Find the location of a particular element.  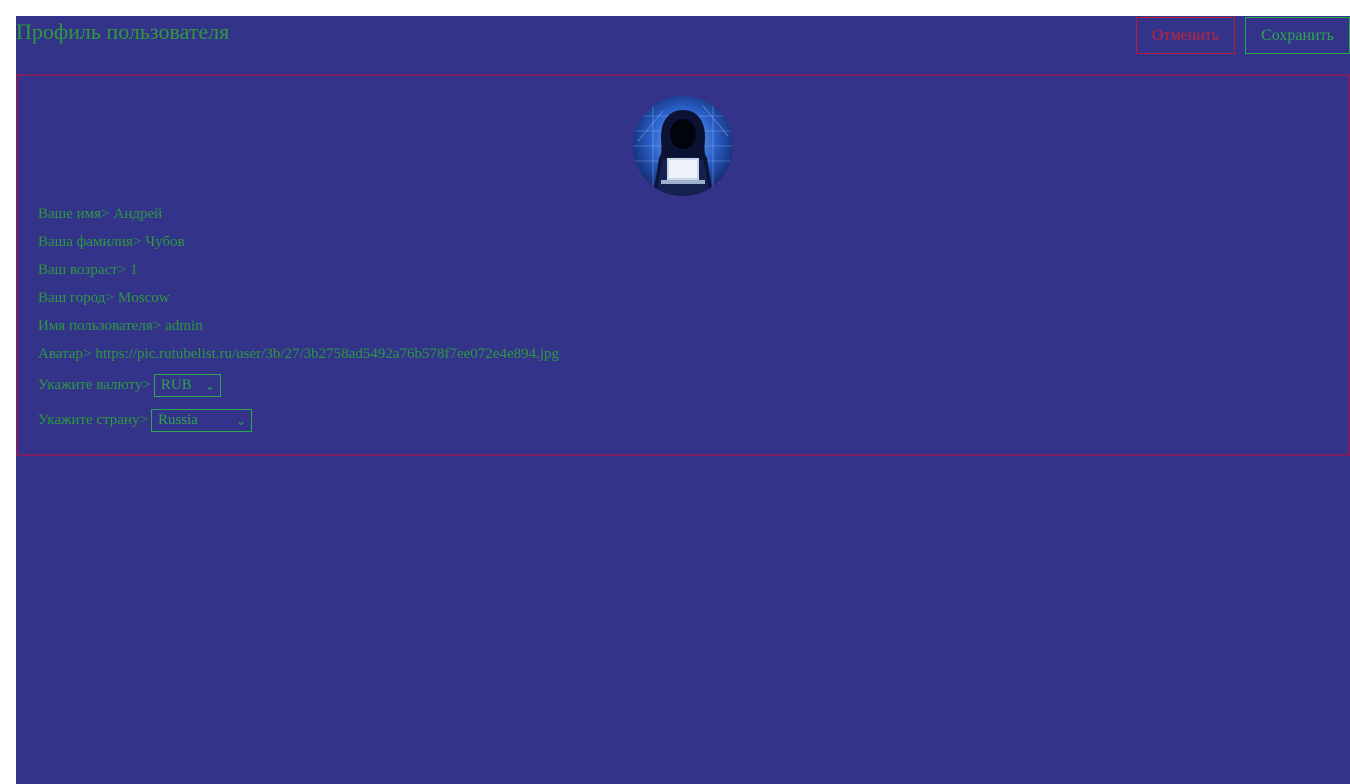

cancel-button: Отменить is located at coordinates (1185, 35).